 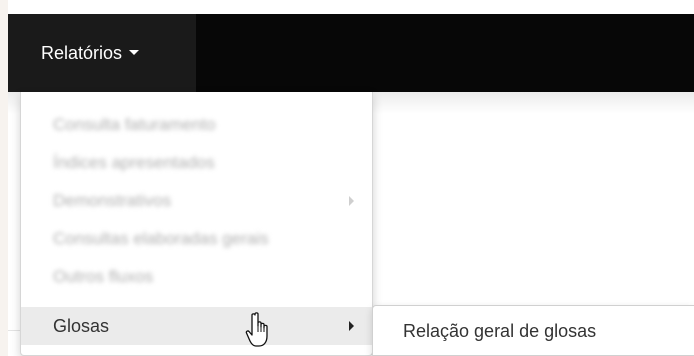 I want to click on menu-item-2: Índices apresentados, so click(x=196, y=163).